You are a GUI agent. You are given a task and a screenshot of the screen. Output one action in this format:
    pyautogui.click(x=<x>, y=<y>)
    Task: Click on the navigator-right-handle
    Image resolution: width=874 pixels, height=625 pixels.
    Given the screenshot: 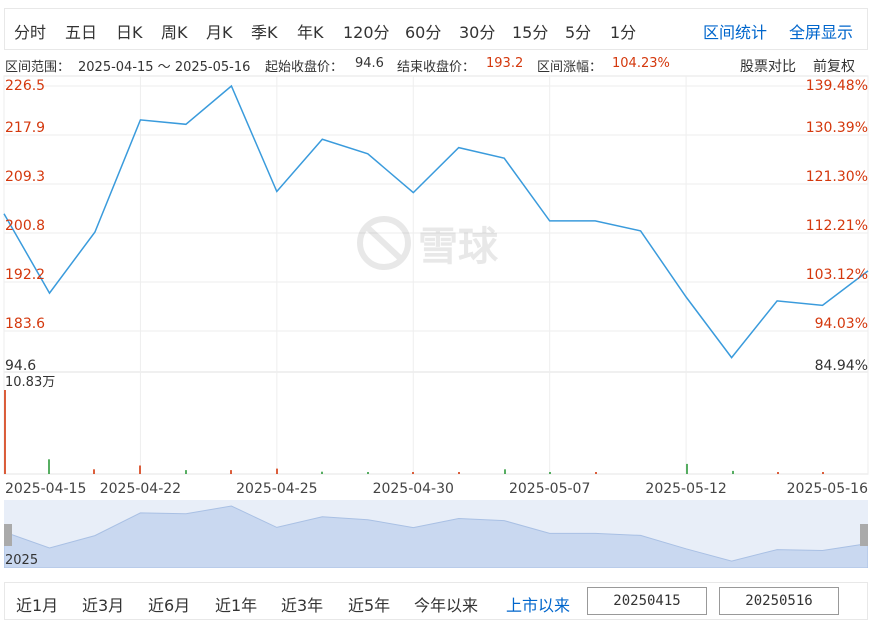 What is the action you would take?
    pyautogui.click(x=864, y=535)
    